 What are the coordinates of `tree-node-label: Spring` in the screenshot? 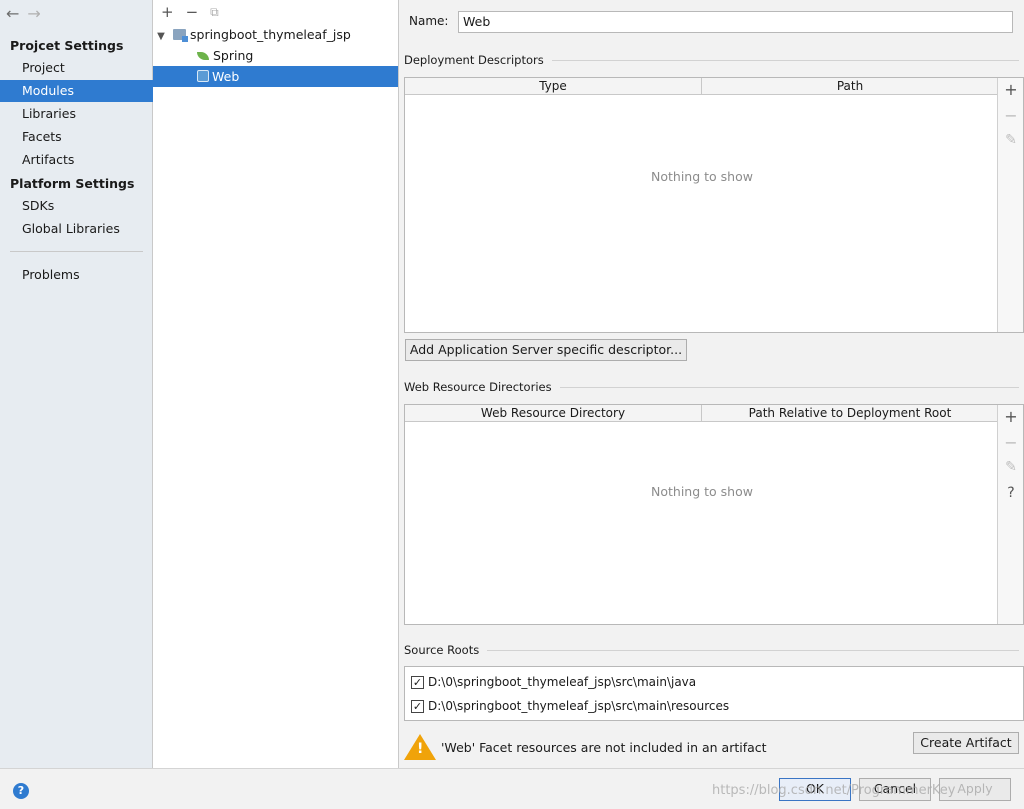 It's located at (233, 55).